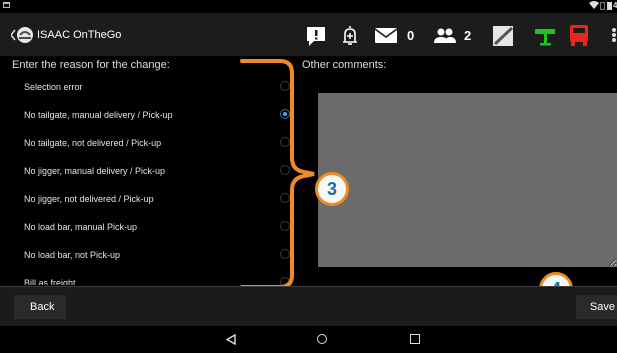 Image resolution: width=617 pixels, height=353 pixels. Describe the element at coordinates (386, 35) in the screenshot. I see `mail-icon` at that location.